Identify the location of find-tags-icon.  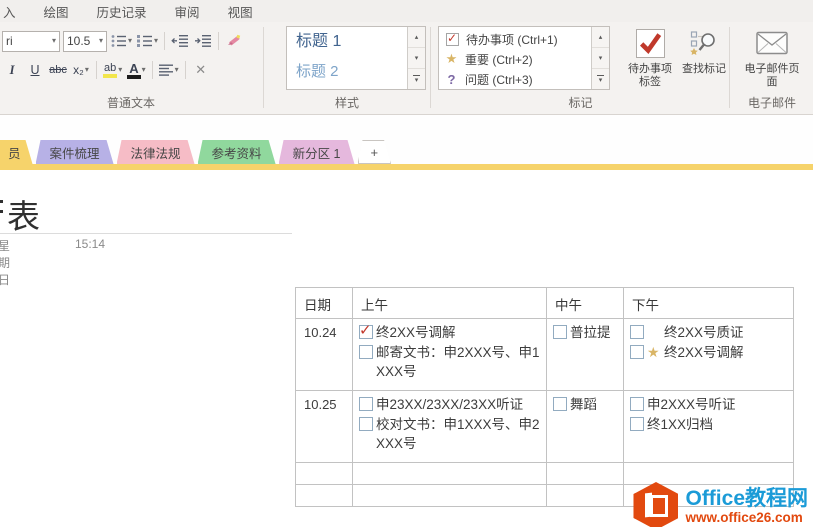
(702, 43).